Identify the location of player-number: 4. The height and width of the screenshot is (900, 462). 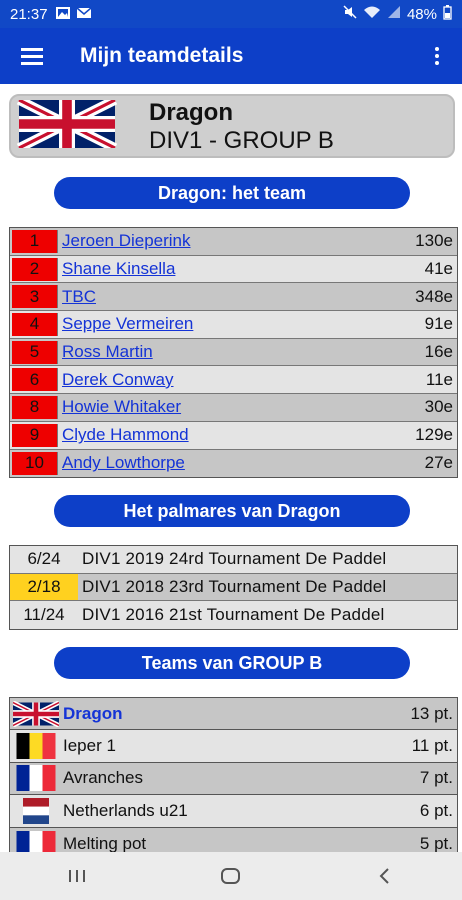
(35, 324).